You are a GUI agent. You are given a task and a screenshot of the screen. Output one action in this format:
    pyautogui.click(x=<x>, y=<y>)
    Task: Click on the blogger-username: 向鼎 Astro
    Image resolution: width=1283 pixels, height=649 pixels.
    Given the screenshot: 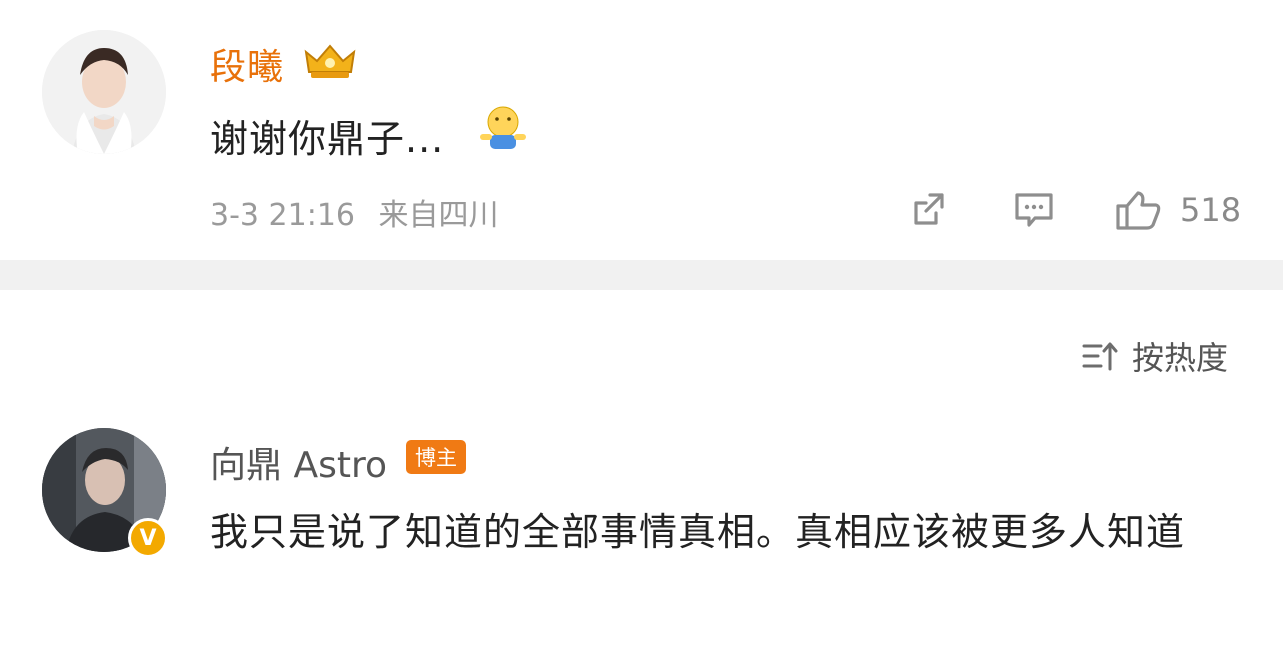 What is the action you would take?
    pyautogui.click(x=298, y=462)
    